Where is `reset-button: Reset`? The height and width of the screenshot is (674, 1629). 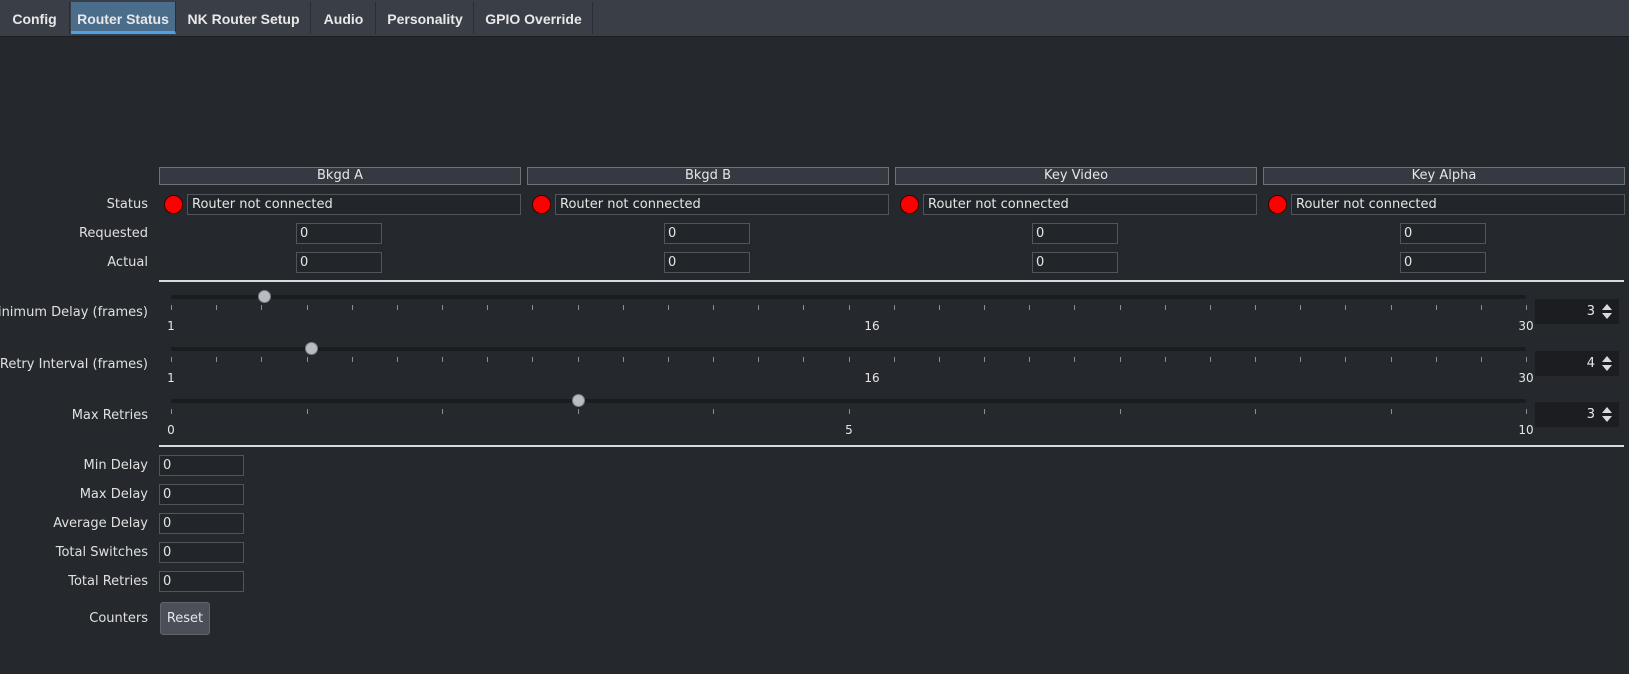 reset-button: Reset is located at coordinates (185, 618).